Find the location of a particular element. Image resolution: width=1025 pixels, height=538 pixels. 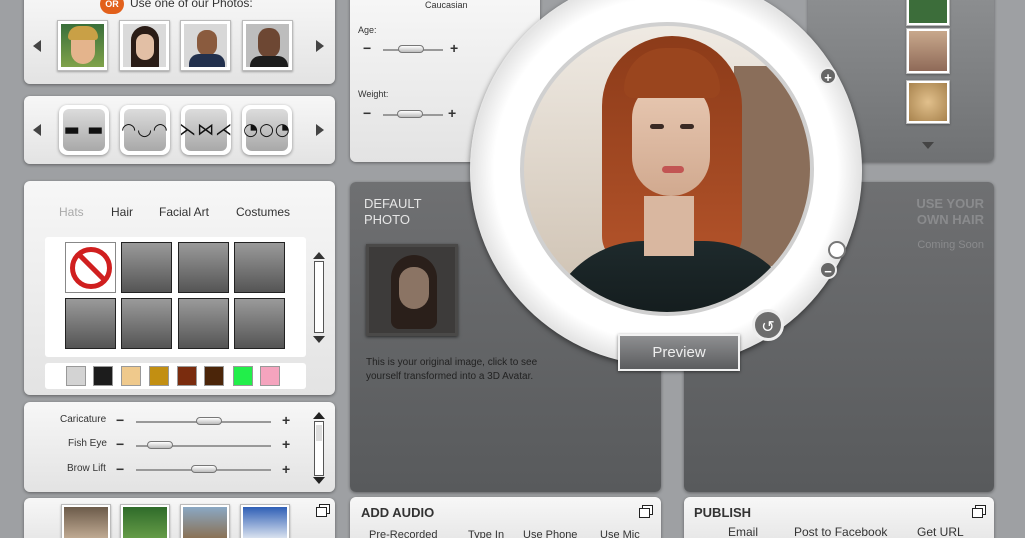

audio-expand-icon is located at coordinates (646, 511).